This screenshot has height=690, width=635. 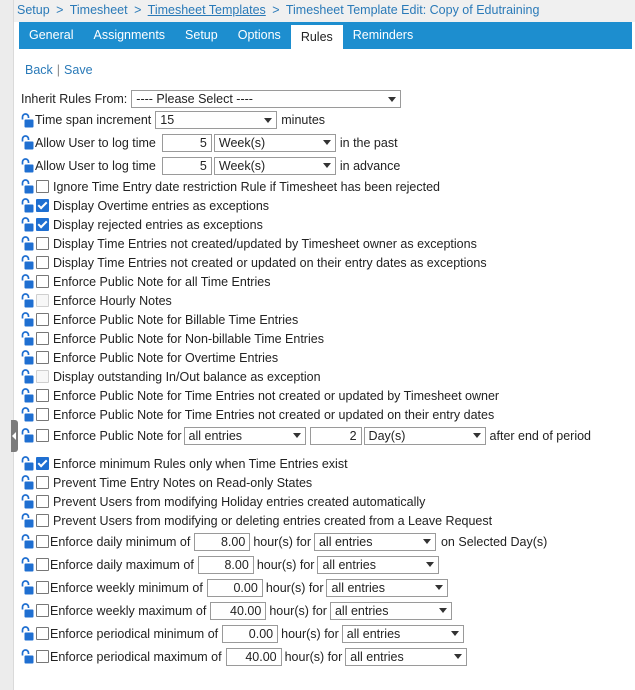 What do you see at coordinates (117, 435) in the screenshot?
I see `period-note-label: Enforce Public Note for` at bounding box center [117, 435].